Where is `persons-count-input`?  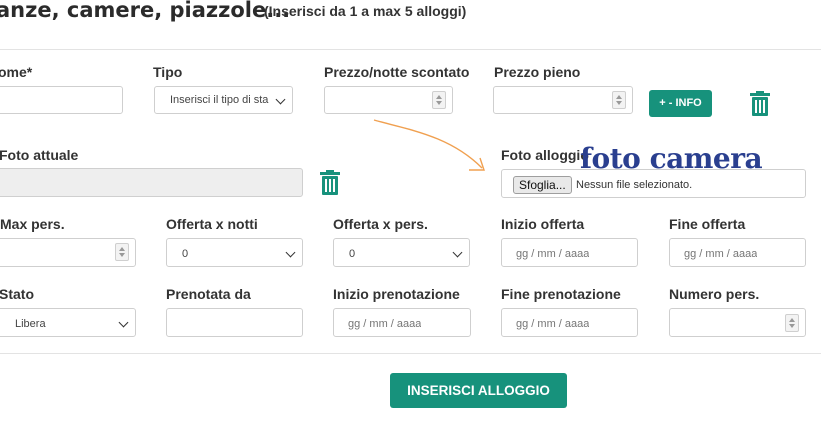 persons-count-input is located at coordinates (737, 322).